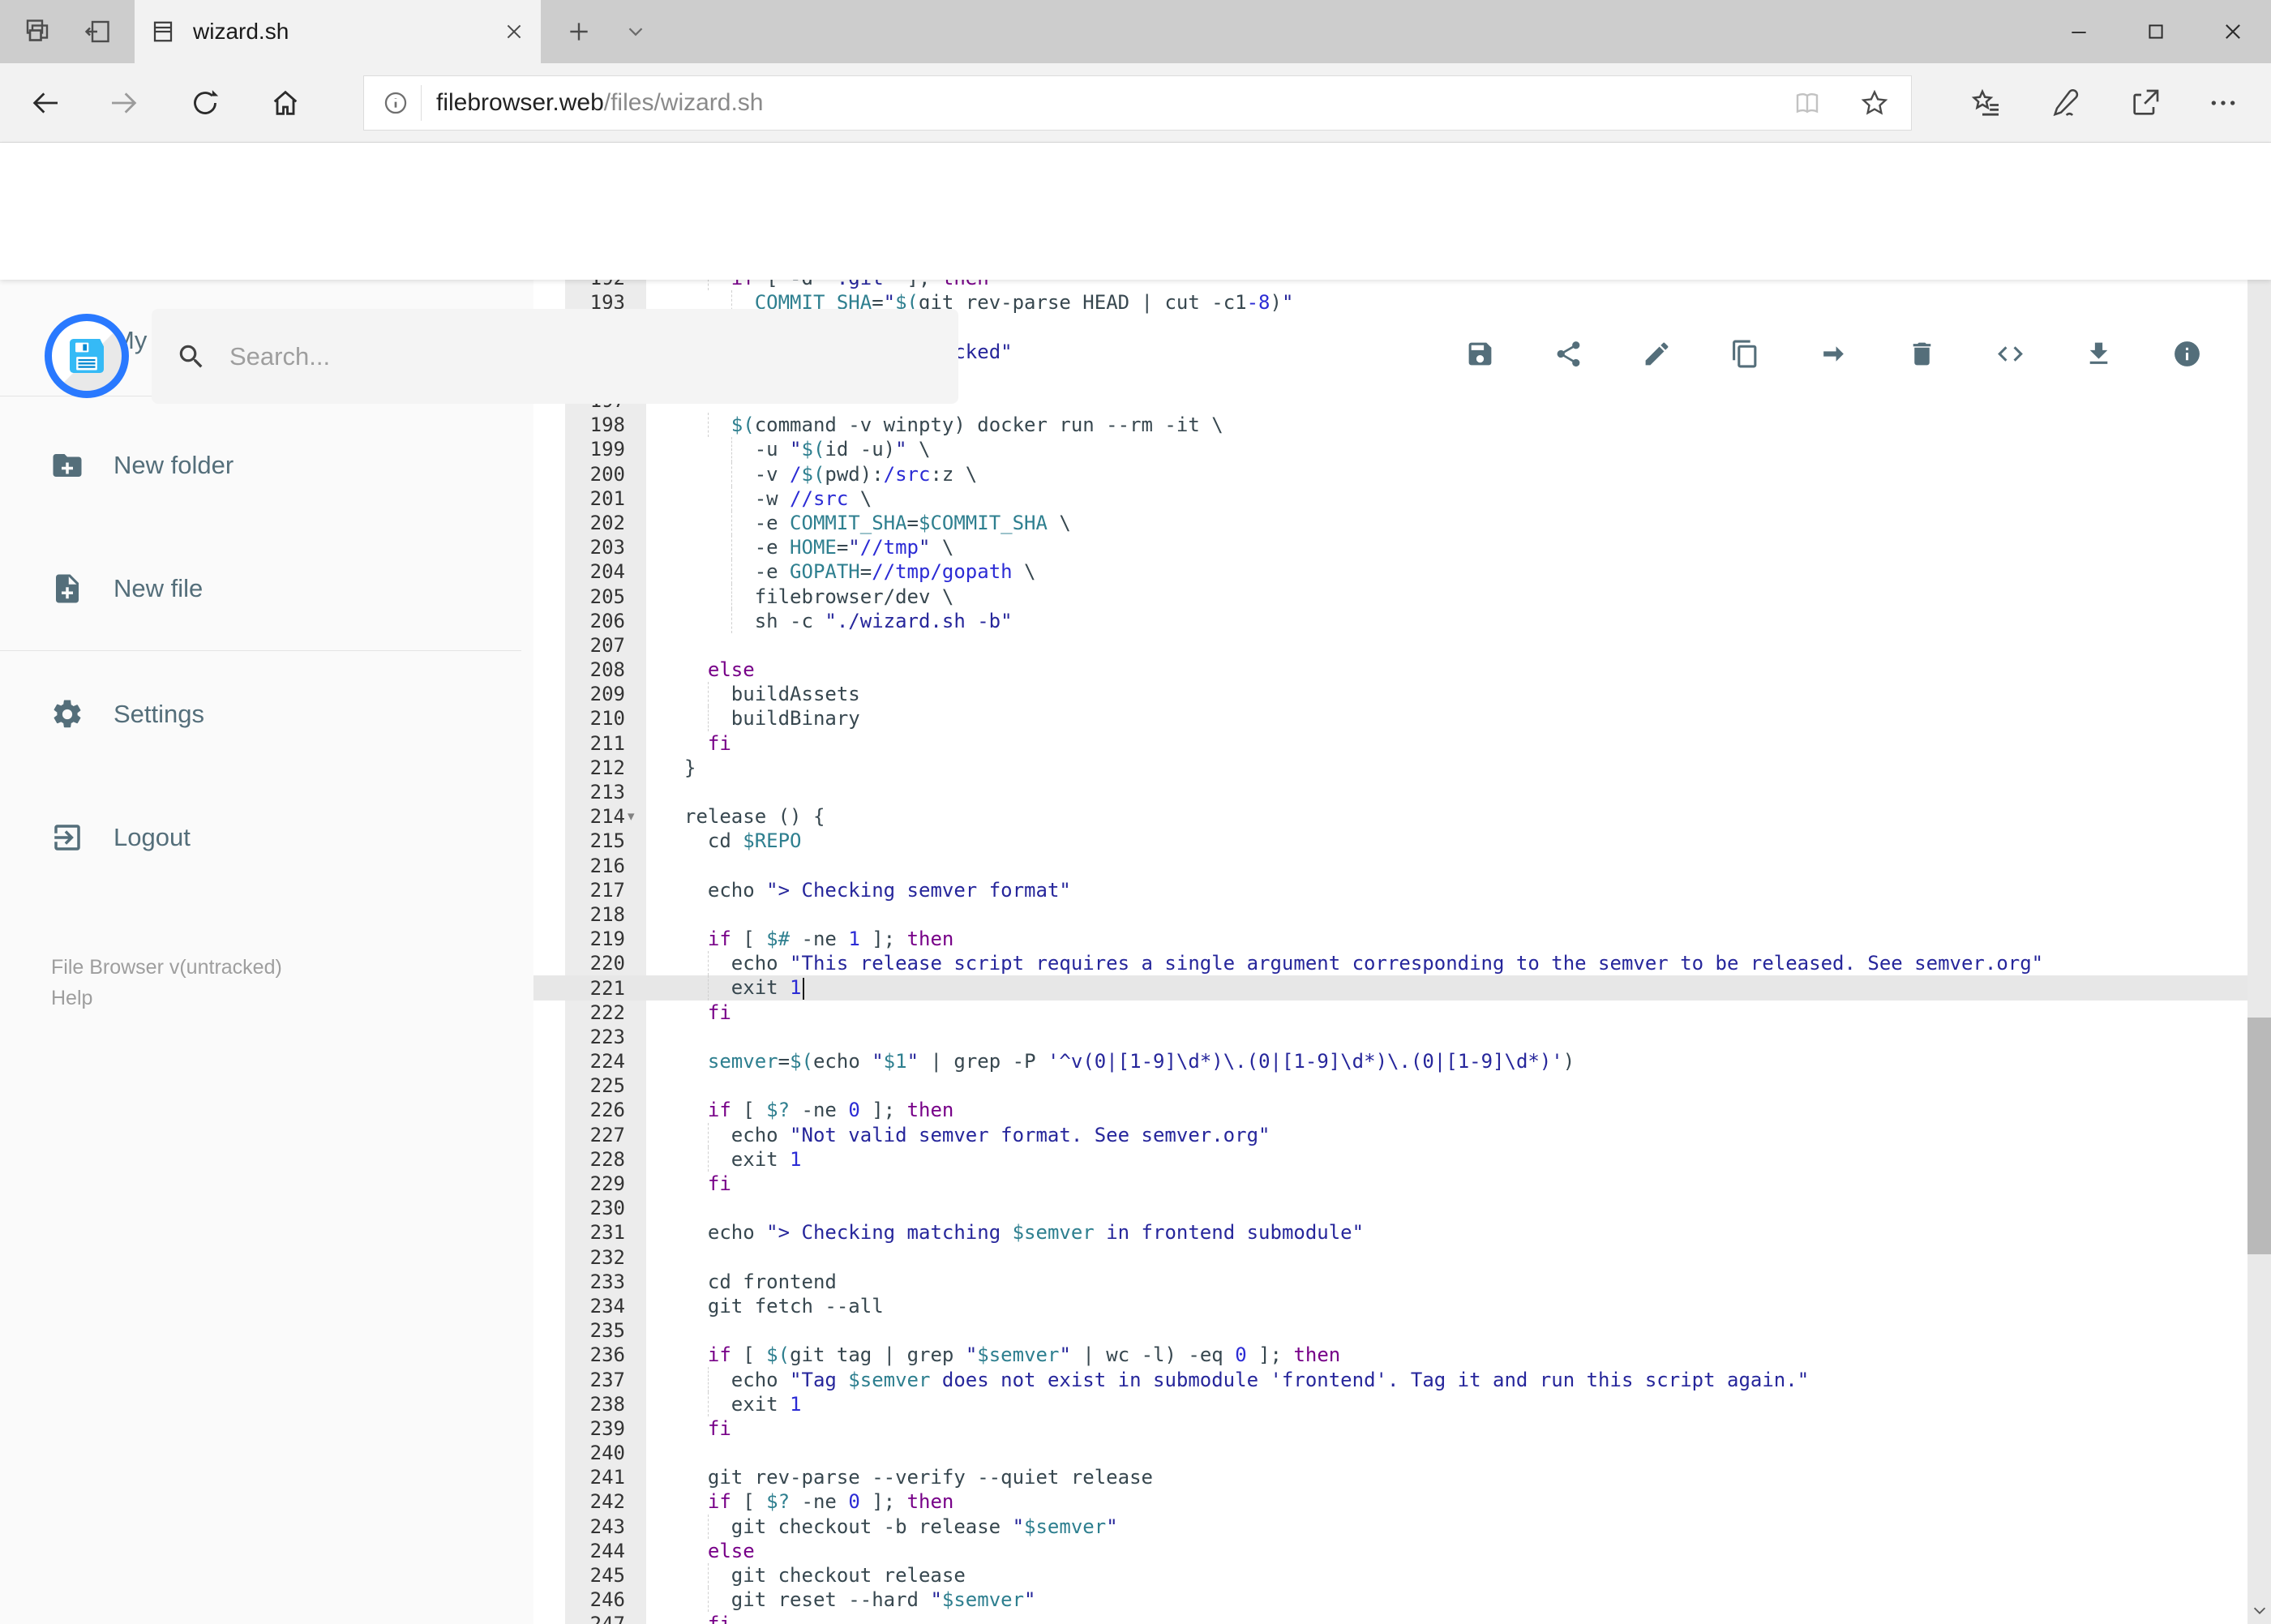 The width and height of the screenshot is (2271, 1624). I want to click on code-line-text: cd frontend, so click(1446, 1282).